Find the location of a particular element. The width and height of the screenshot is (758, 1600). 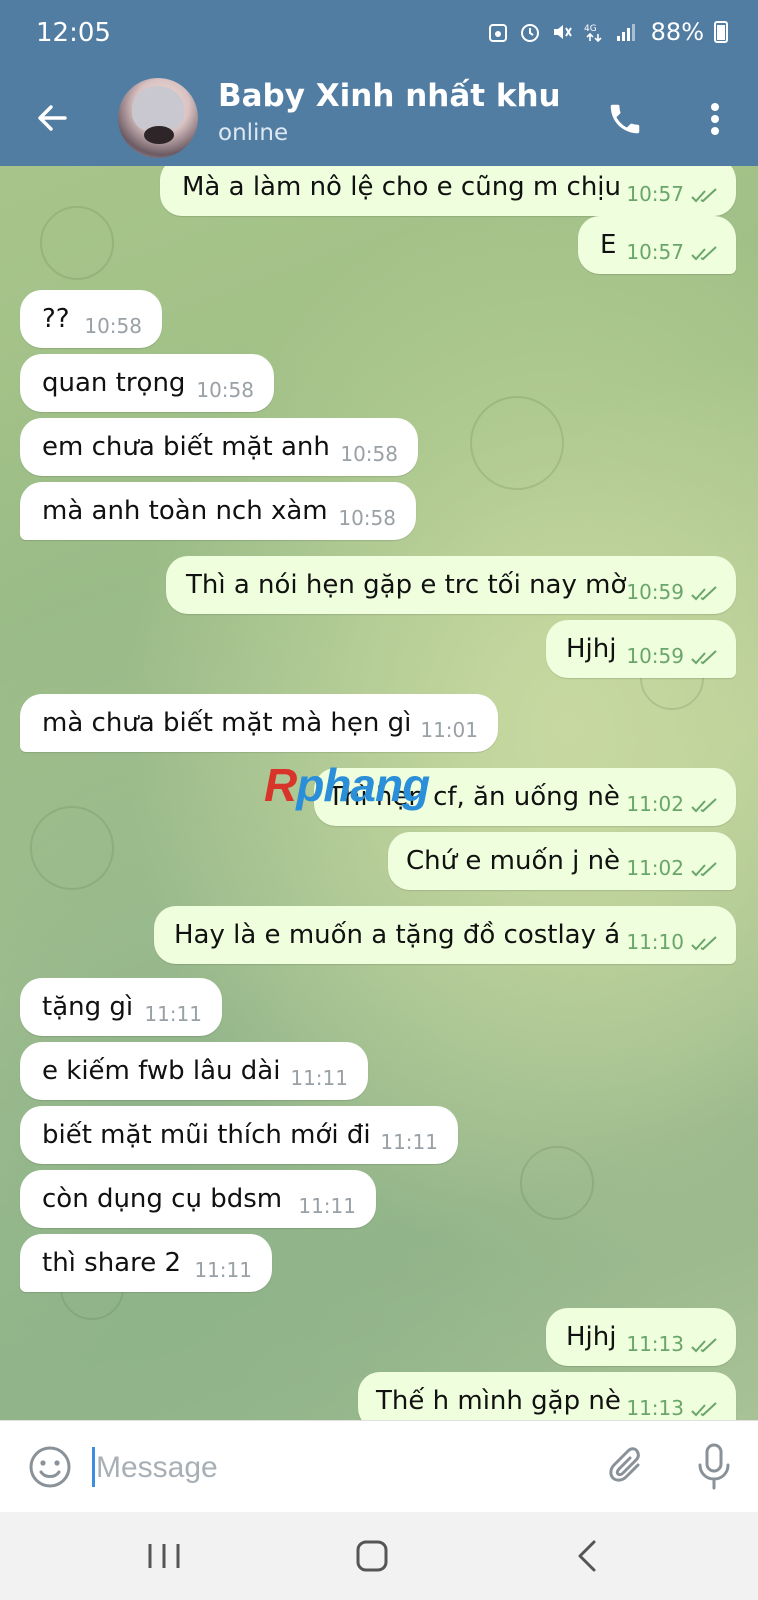

mute-icon is located at coordinates (562, 32).